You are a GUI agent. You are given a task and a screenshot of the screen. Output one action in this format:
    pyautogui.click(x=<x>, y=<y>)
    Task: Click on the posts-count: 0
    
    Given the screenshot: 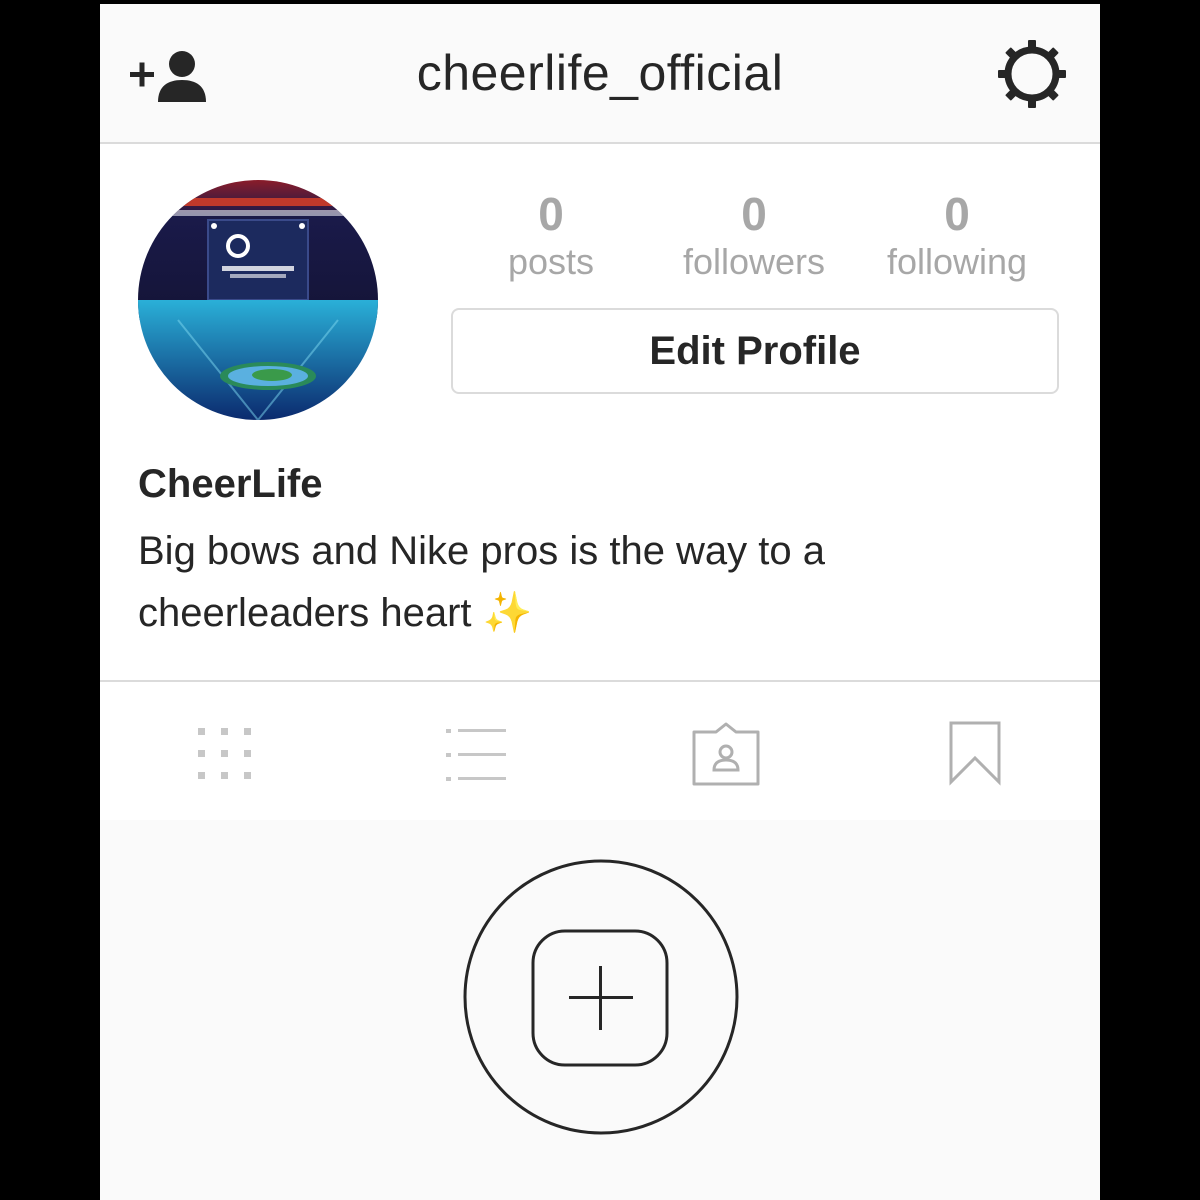 What is the action you would take?
    pyautogui.click(x=551, y=214)
    